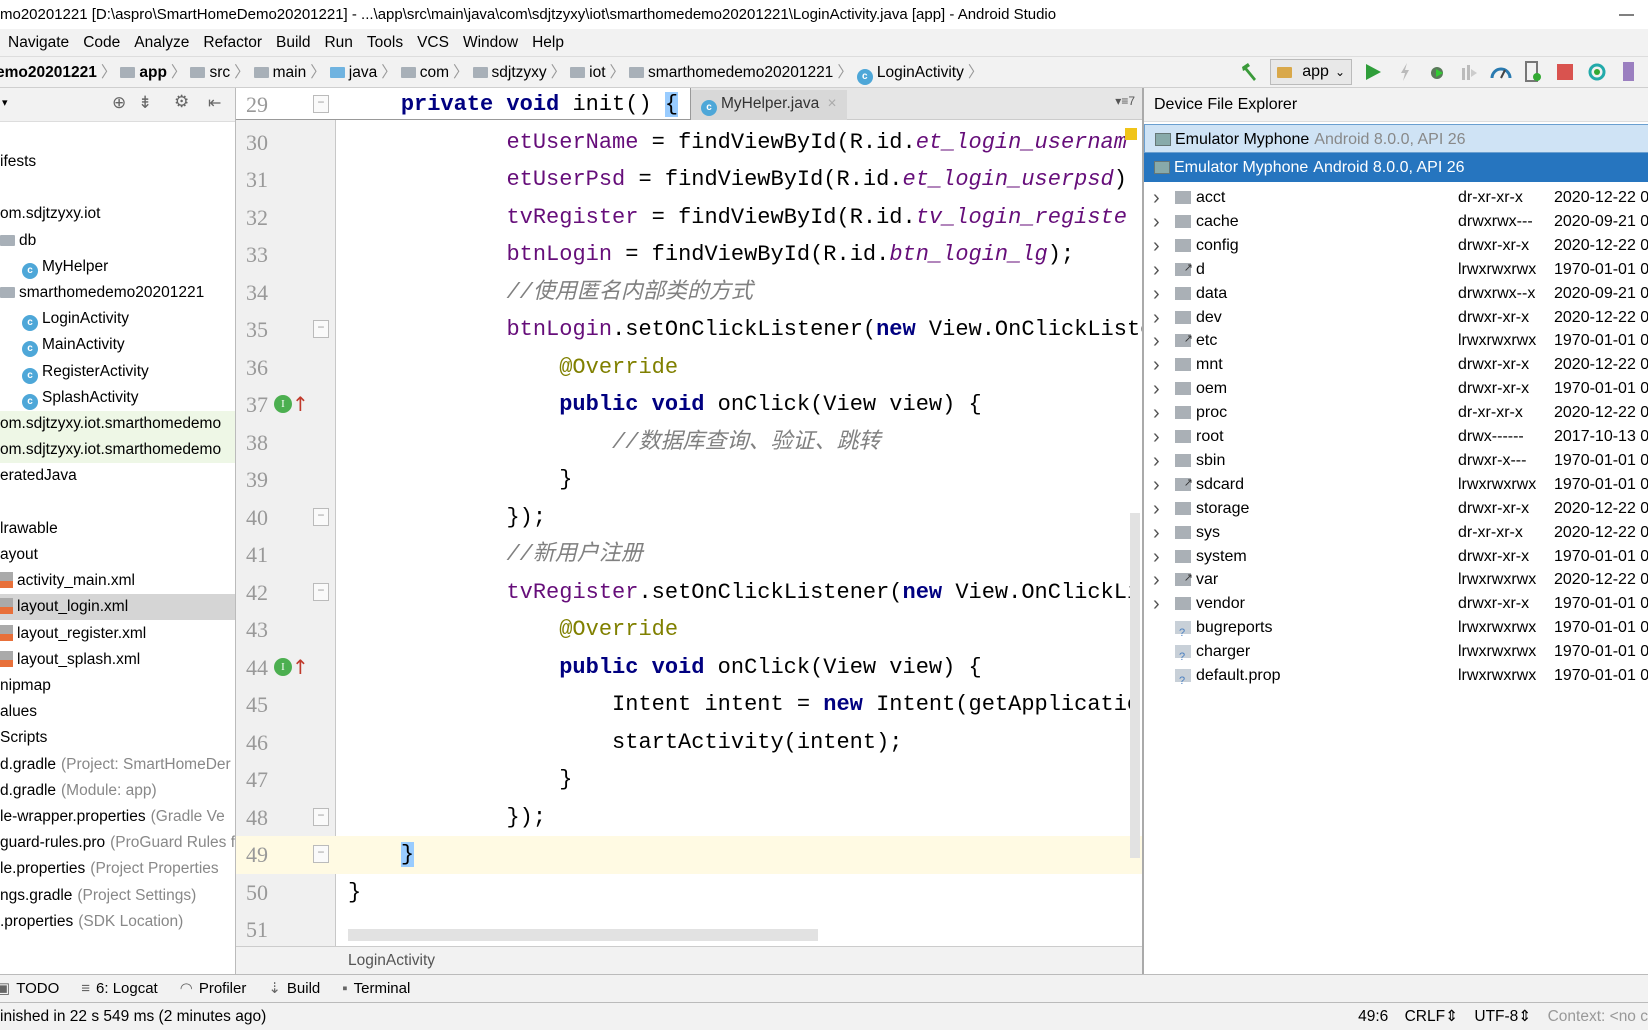 This screenshot has width=1648, height=1030. What do you see at coordinates (490, 42) in the screenshot?
I see `menu-window: Window` at bounding box center [490, 42].